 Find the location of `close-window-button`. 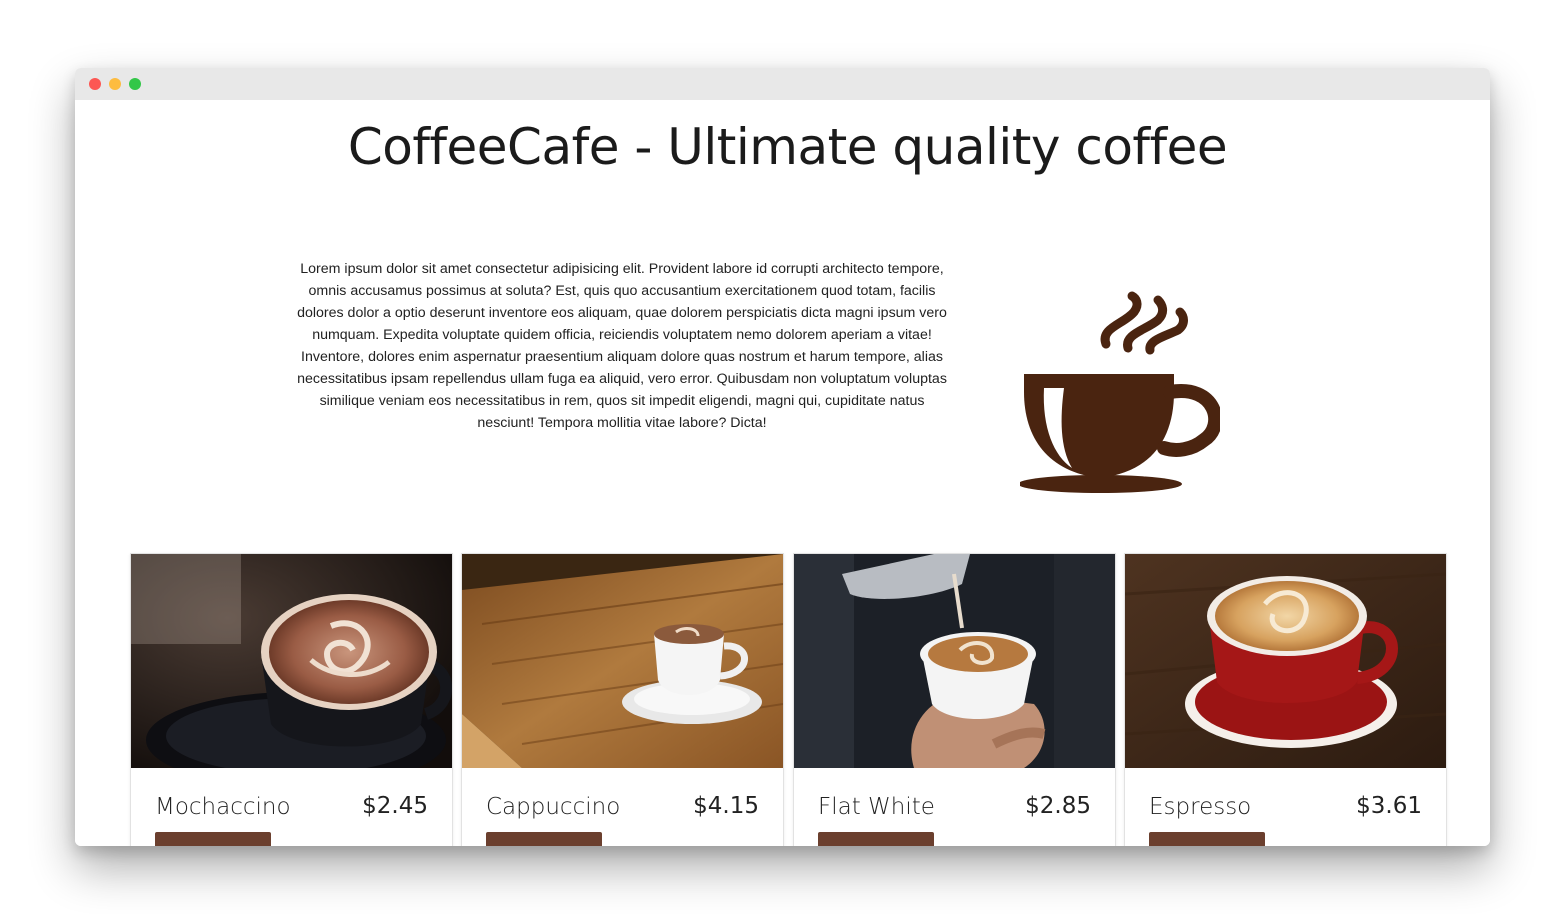

close-window-button is located at coordinates (95, 84).